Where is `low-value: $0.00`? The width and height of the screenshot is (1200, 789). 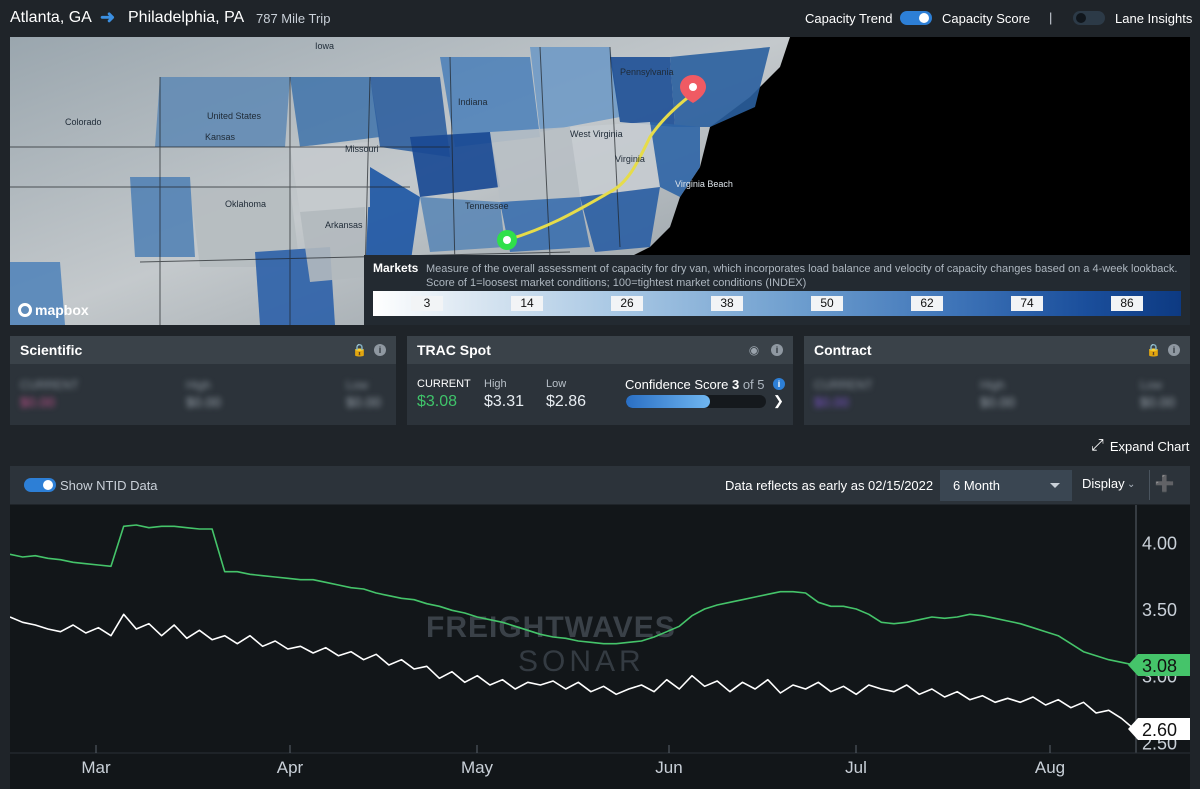 low-value: $0.00 is located at coordinates (364, 402).